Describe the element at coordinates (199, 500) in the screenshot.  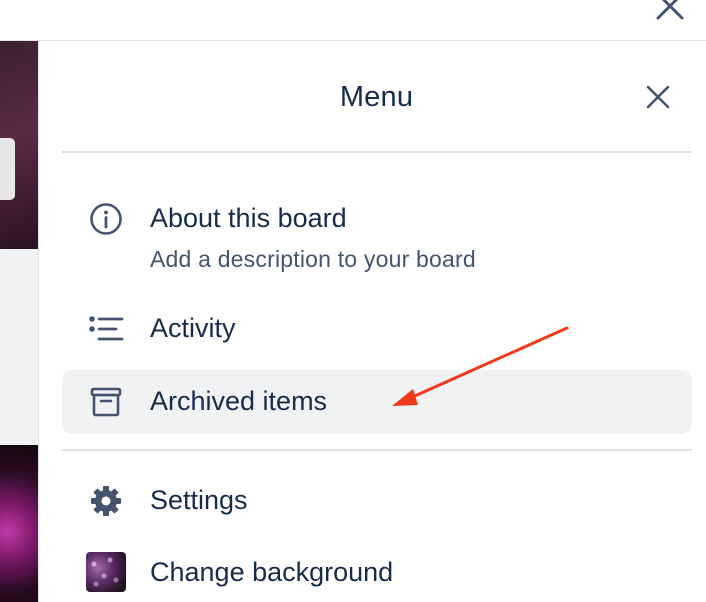
I see `menu-item-label: Settings` at that location.